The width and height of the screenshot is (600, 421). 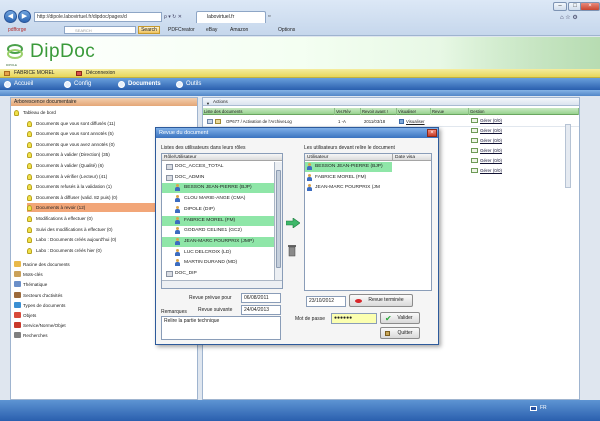 What do you see at coordinates (239, 30) in the screenshot?
I see `amazon-link: Amazon` at bounding box center [239, 30].